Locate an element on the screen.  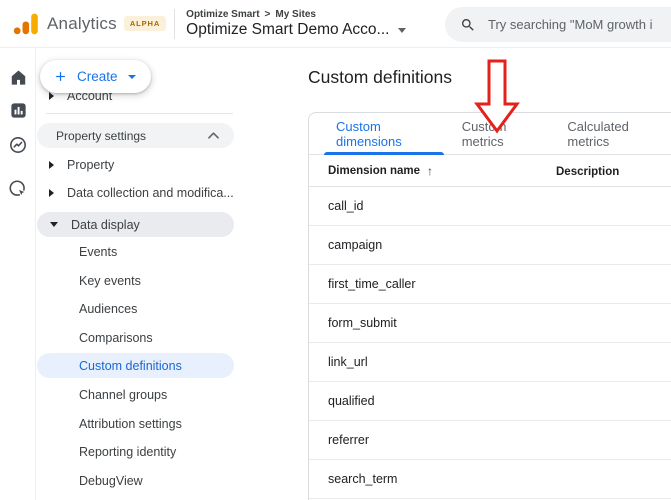
create-button-label: Create is located at coordinates (97, 76).